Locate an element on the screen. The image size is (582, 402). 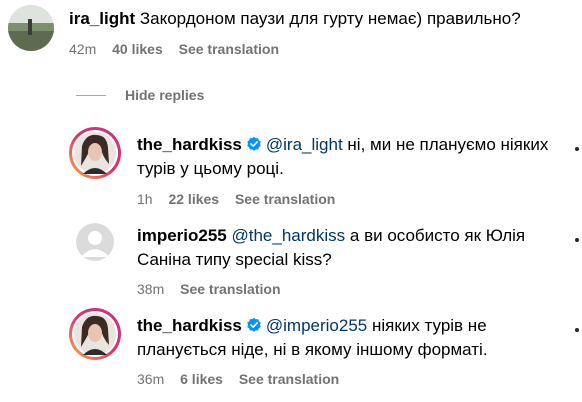
hide-replies-toggle: Hide replies is located at coordinates (140, 95).